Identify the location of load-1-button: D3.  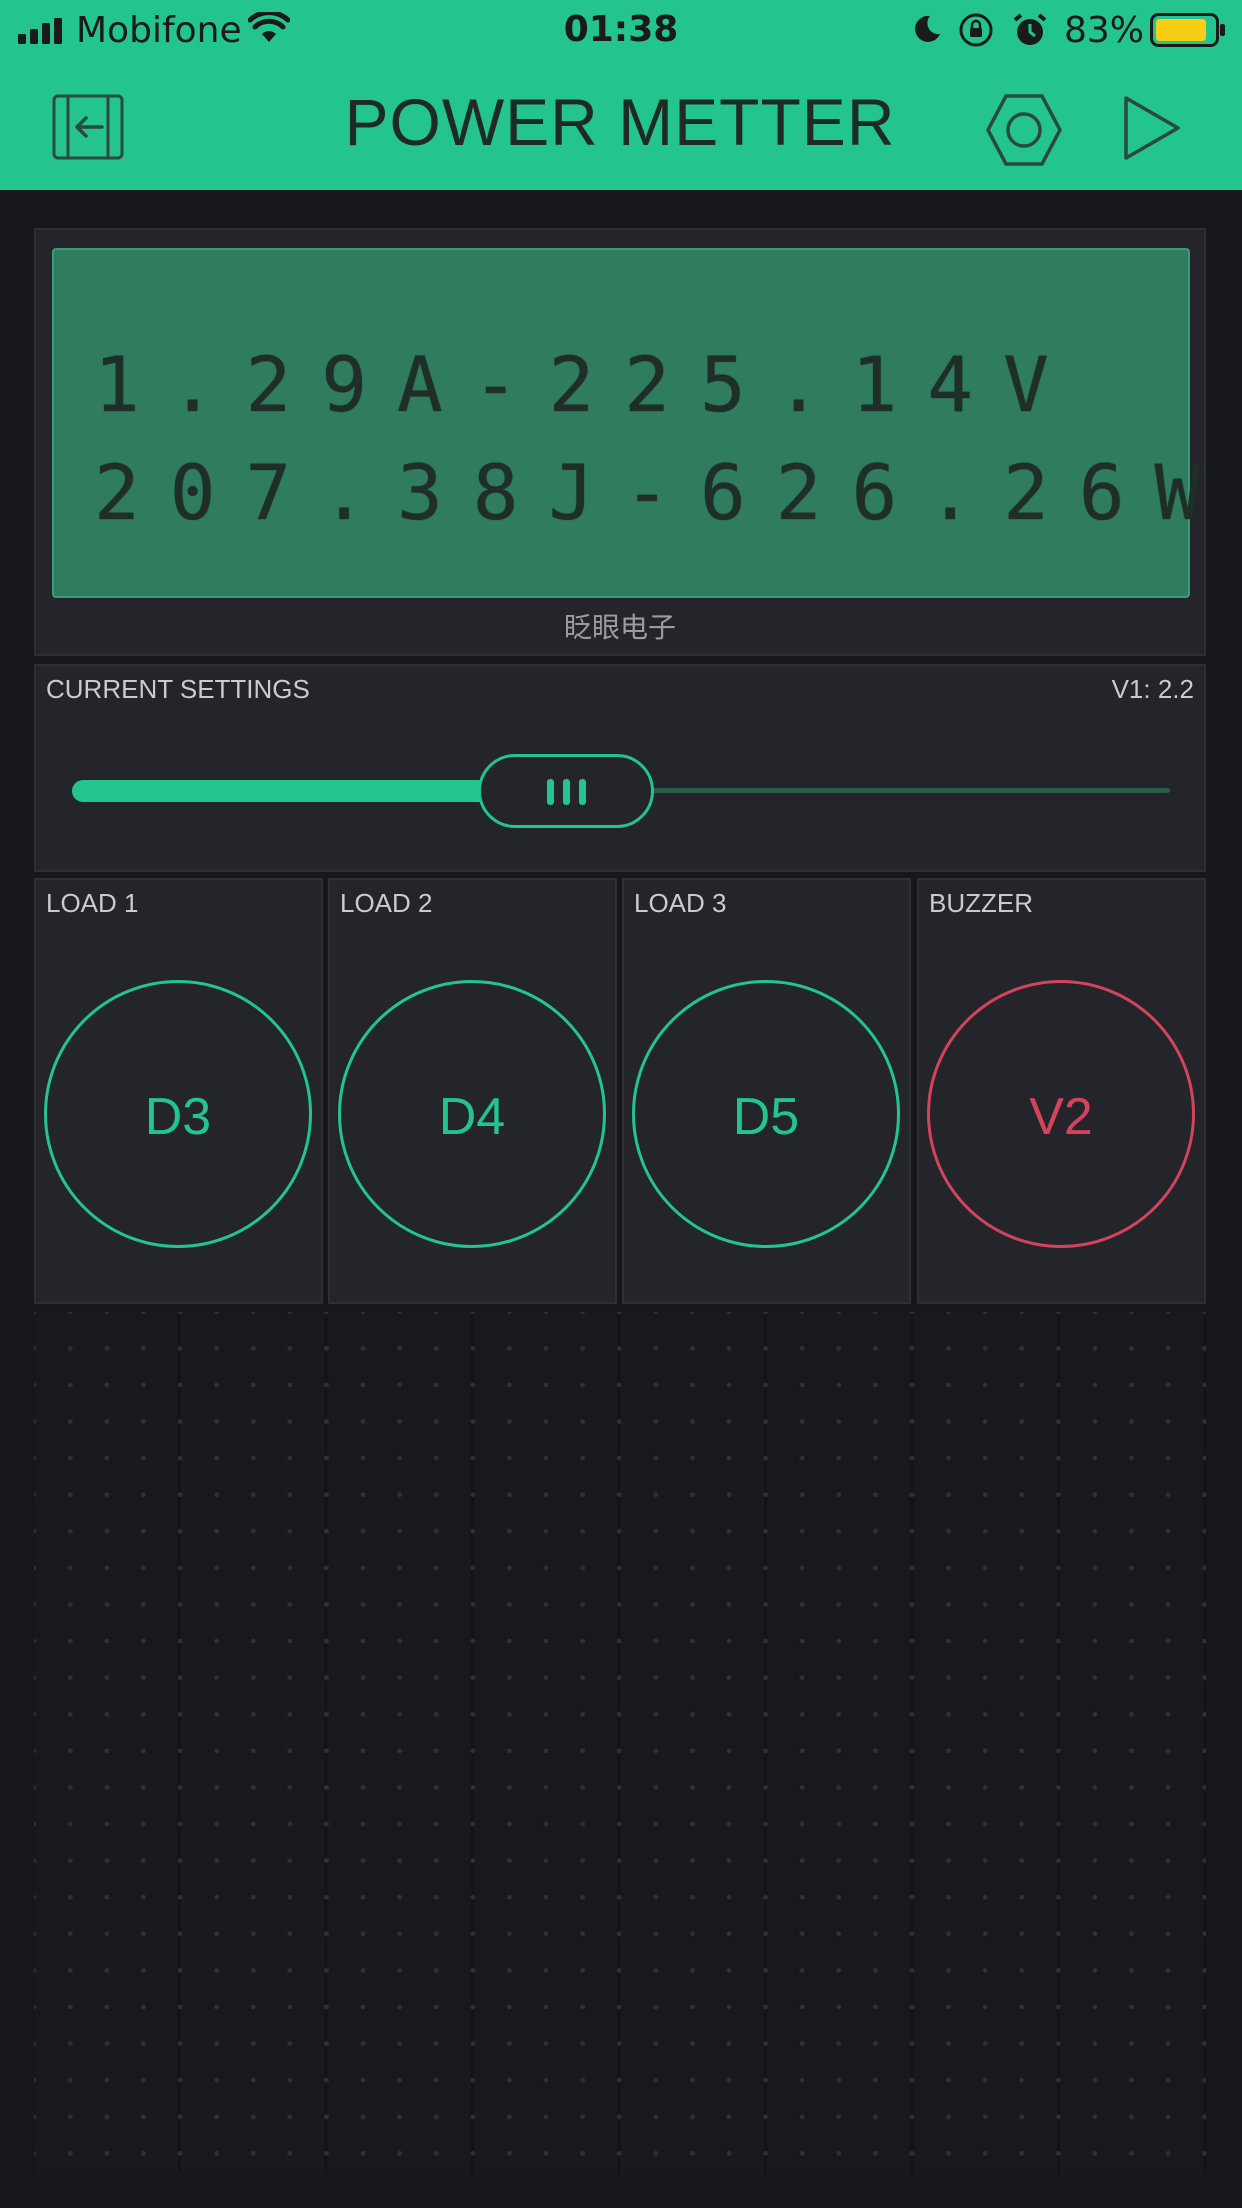
(178, 1114).